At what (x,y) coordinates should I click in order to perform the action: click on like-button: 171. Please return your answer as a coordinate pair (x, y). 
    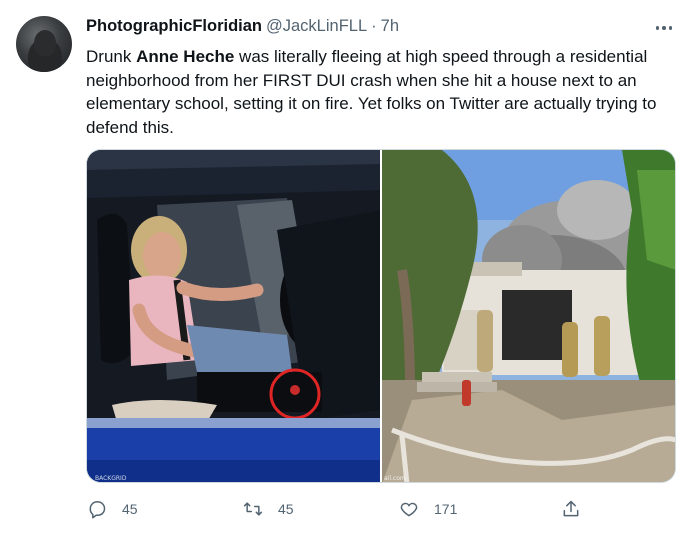
    Looking at the image, I should click on (427, 509).